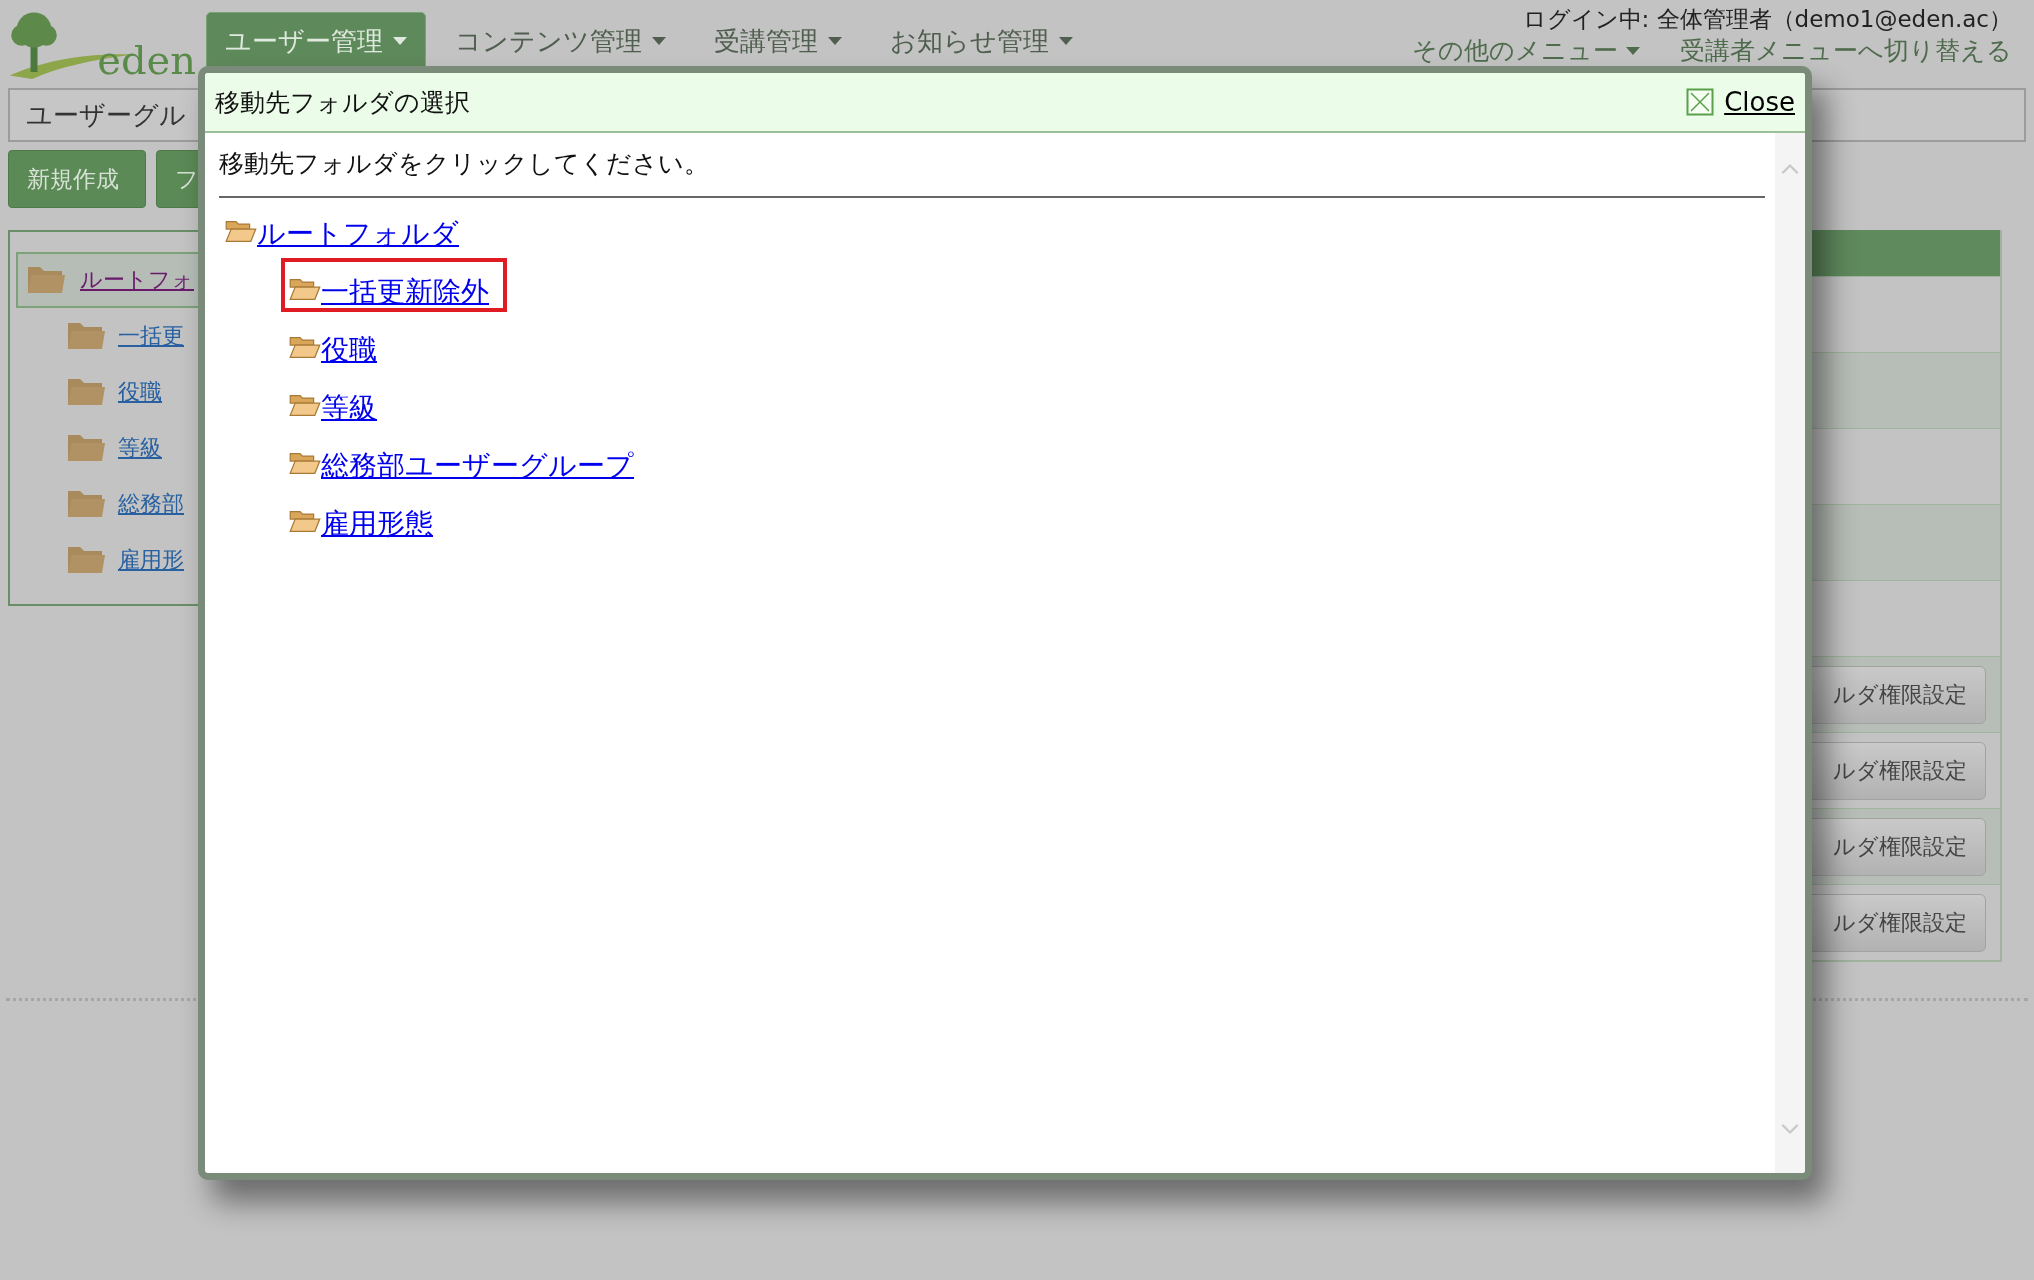 This screenshot has height=1280, width=2034. Describe the element at coordinates (377, 523) in the screenshot. I see `folder-link: 雇用形態` at that location.